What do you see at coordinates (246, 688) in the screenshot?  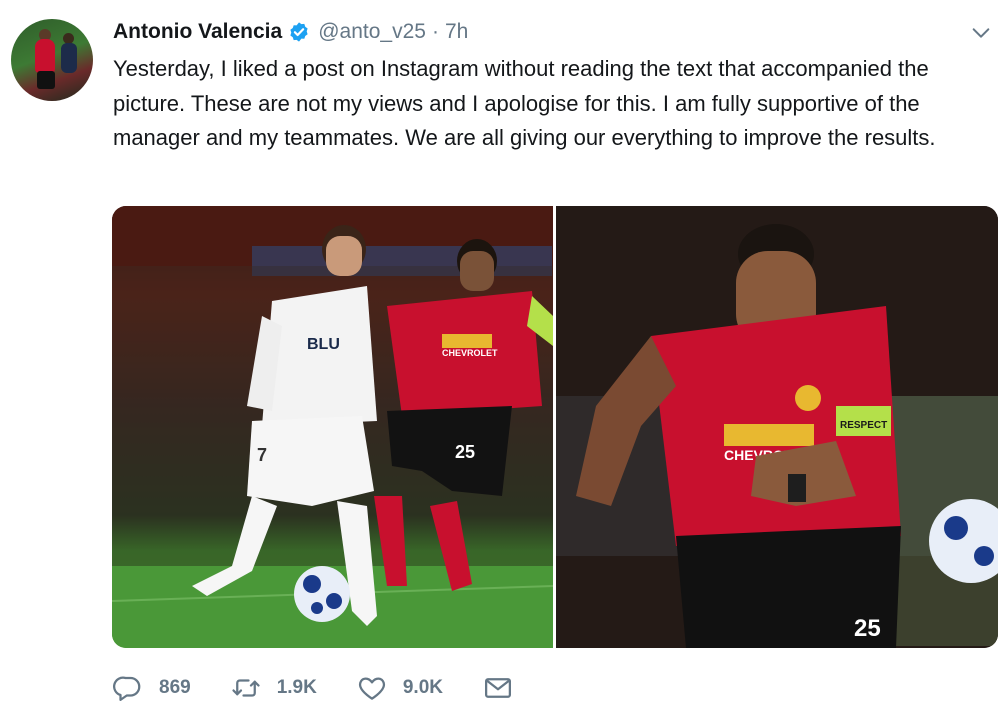 I see `retweet-icon` at bounding box center [246, 688].